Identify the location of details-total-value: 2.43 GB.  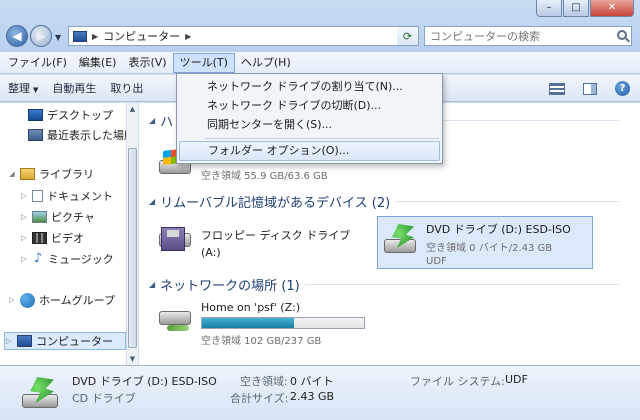
(312, 396).